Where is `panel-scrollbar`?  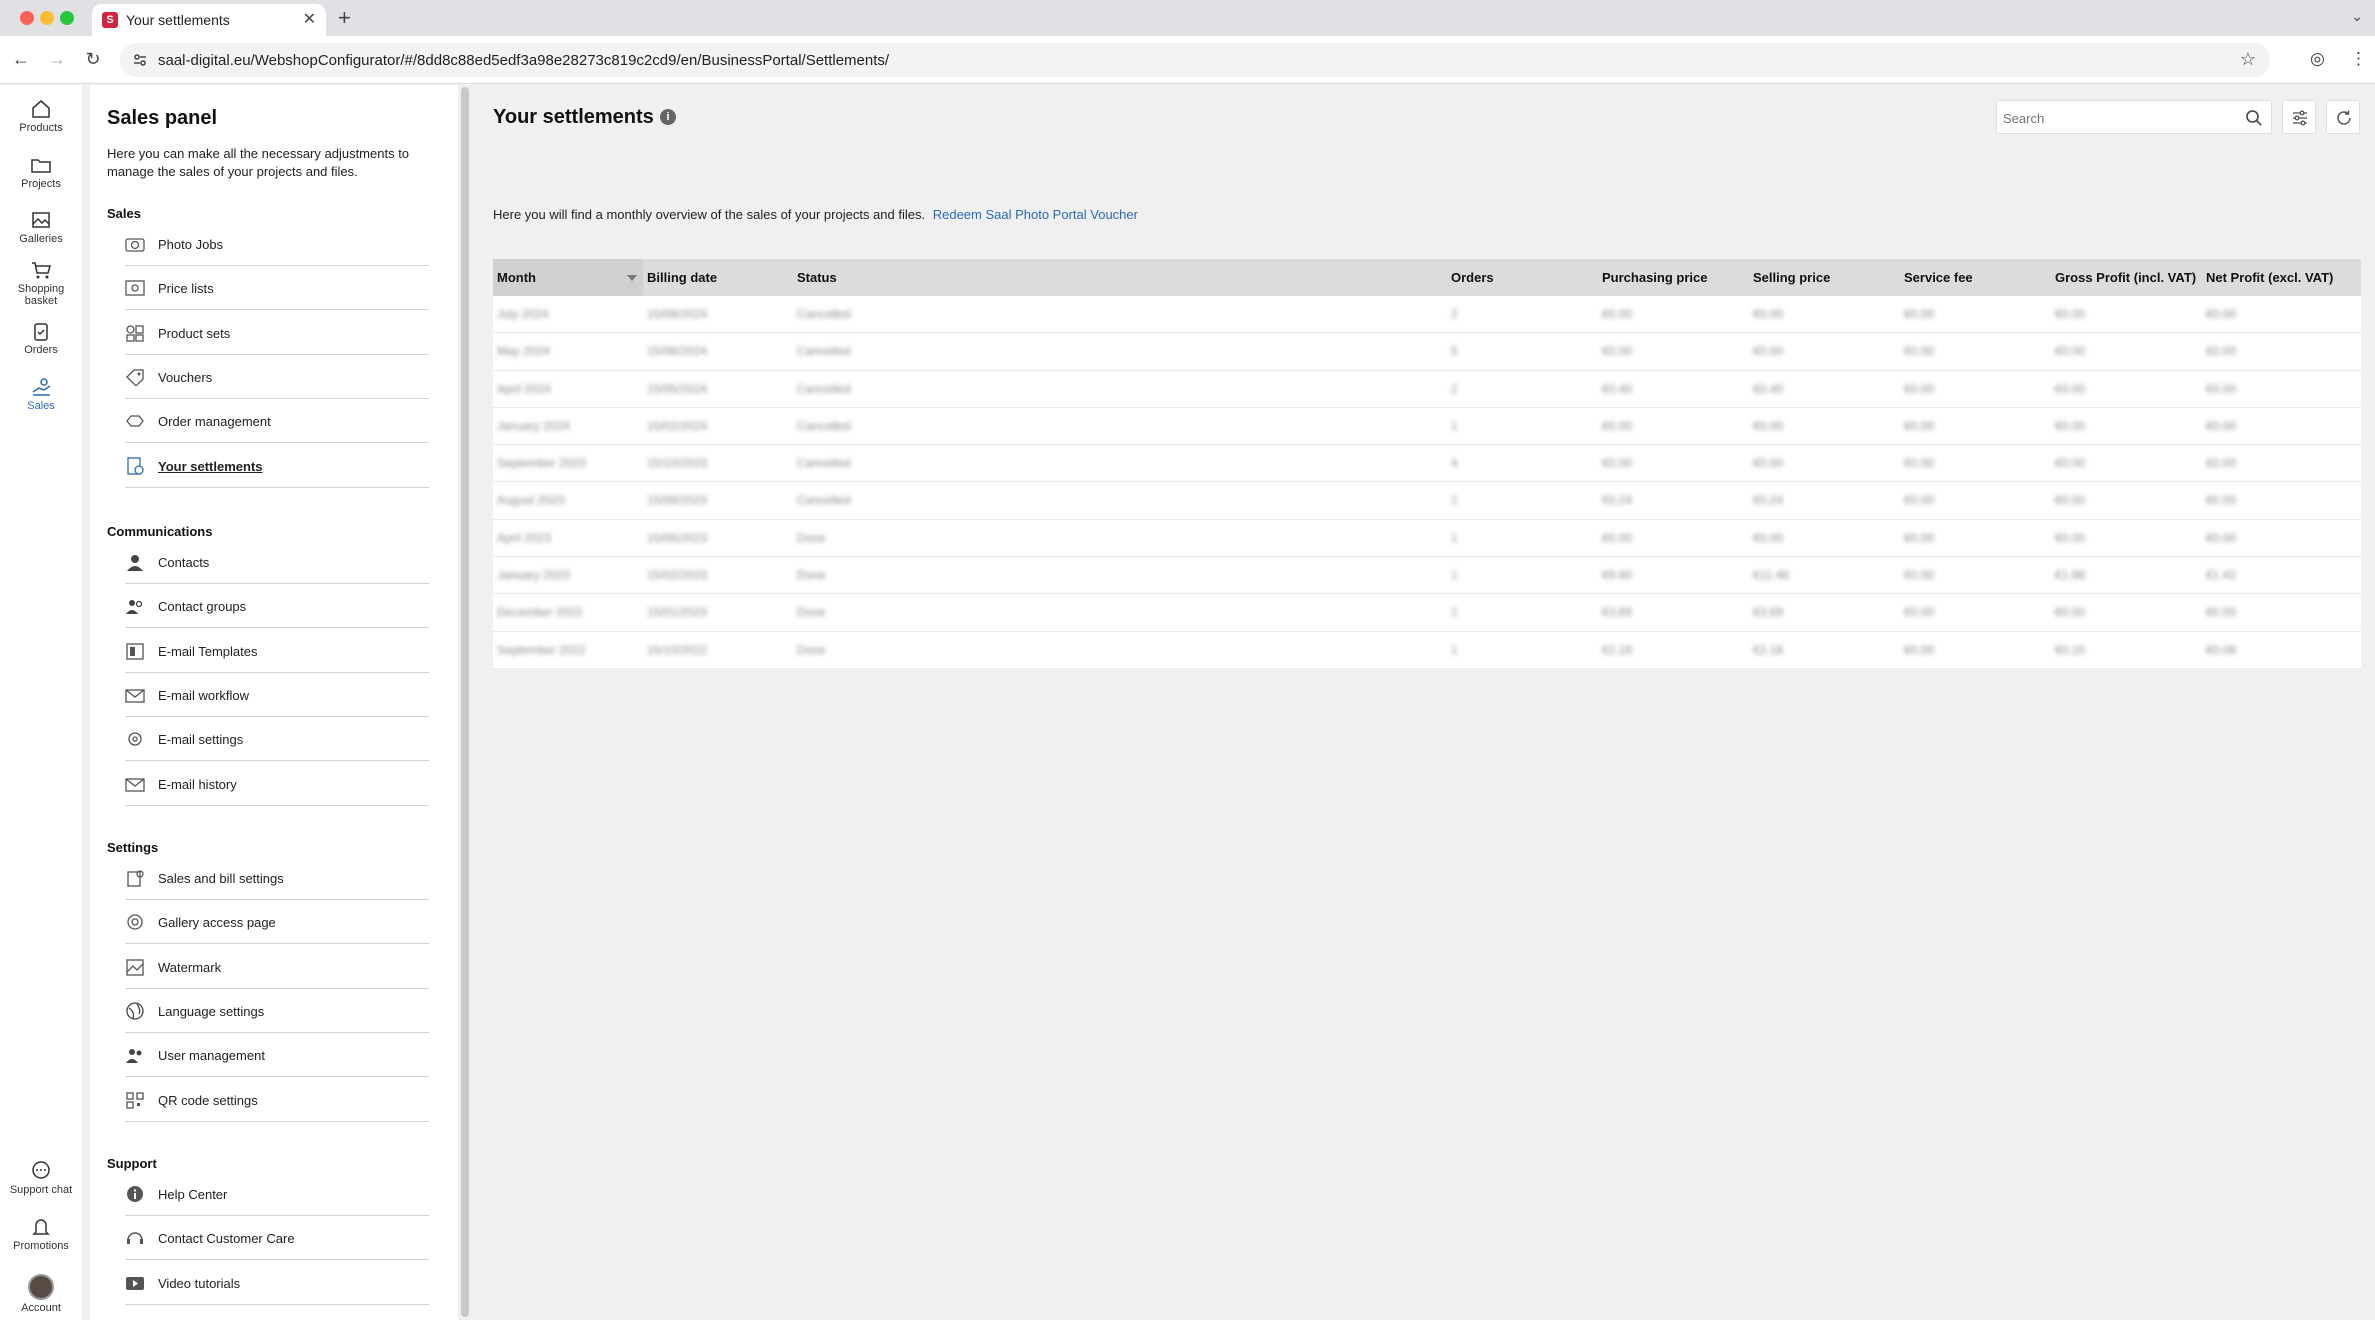
panel-scrollbar is located at coordinates (465, 702).